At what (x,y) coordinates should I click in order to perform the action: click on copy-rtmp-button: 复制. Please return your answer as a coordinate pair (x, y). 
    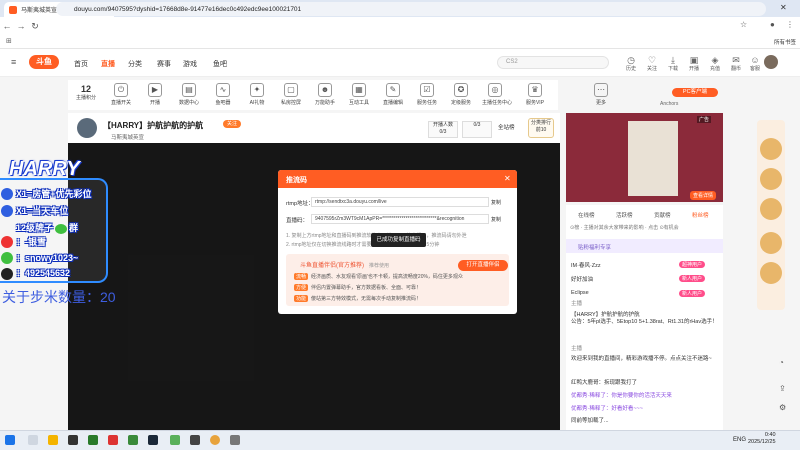
    Looking at the image, I should click on (496, 202).